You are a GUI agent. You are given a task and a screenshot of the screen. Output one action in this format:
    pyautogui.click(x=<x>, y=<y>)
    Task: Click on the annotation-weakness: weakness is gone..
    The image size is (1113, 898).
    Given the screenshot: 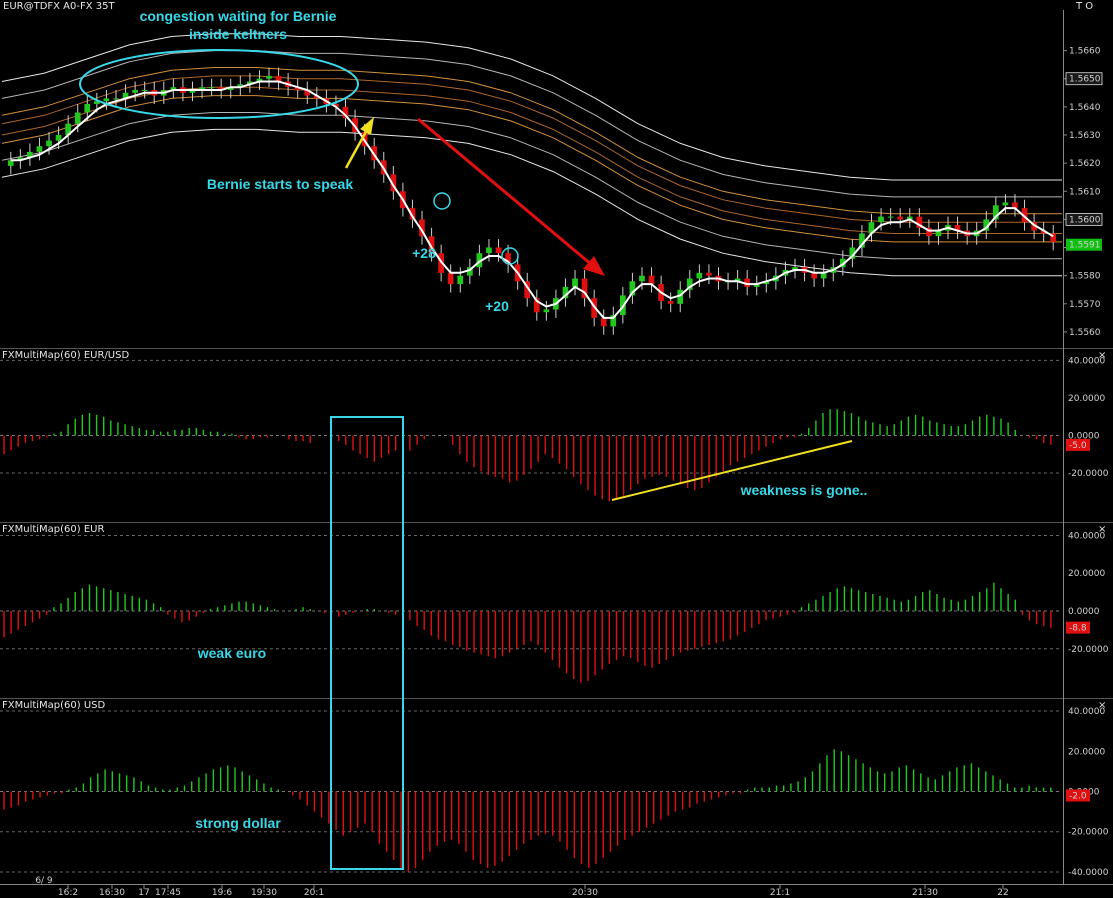 What is the action you would take?
    pyautogui.click(x=804, y=490)
    